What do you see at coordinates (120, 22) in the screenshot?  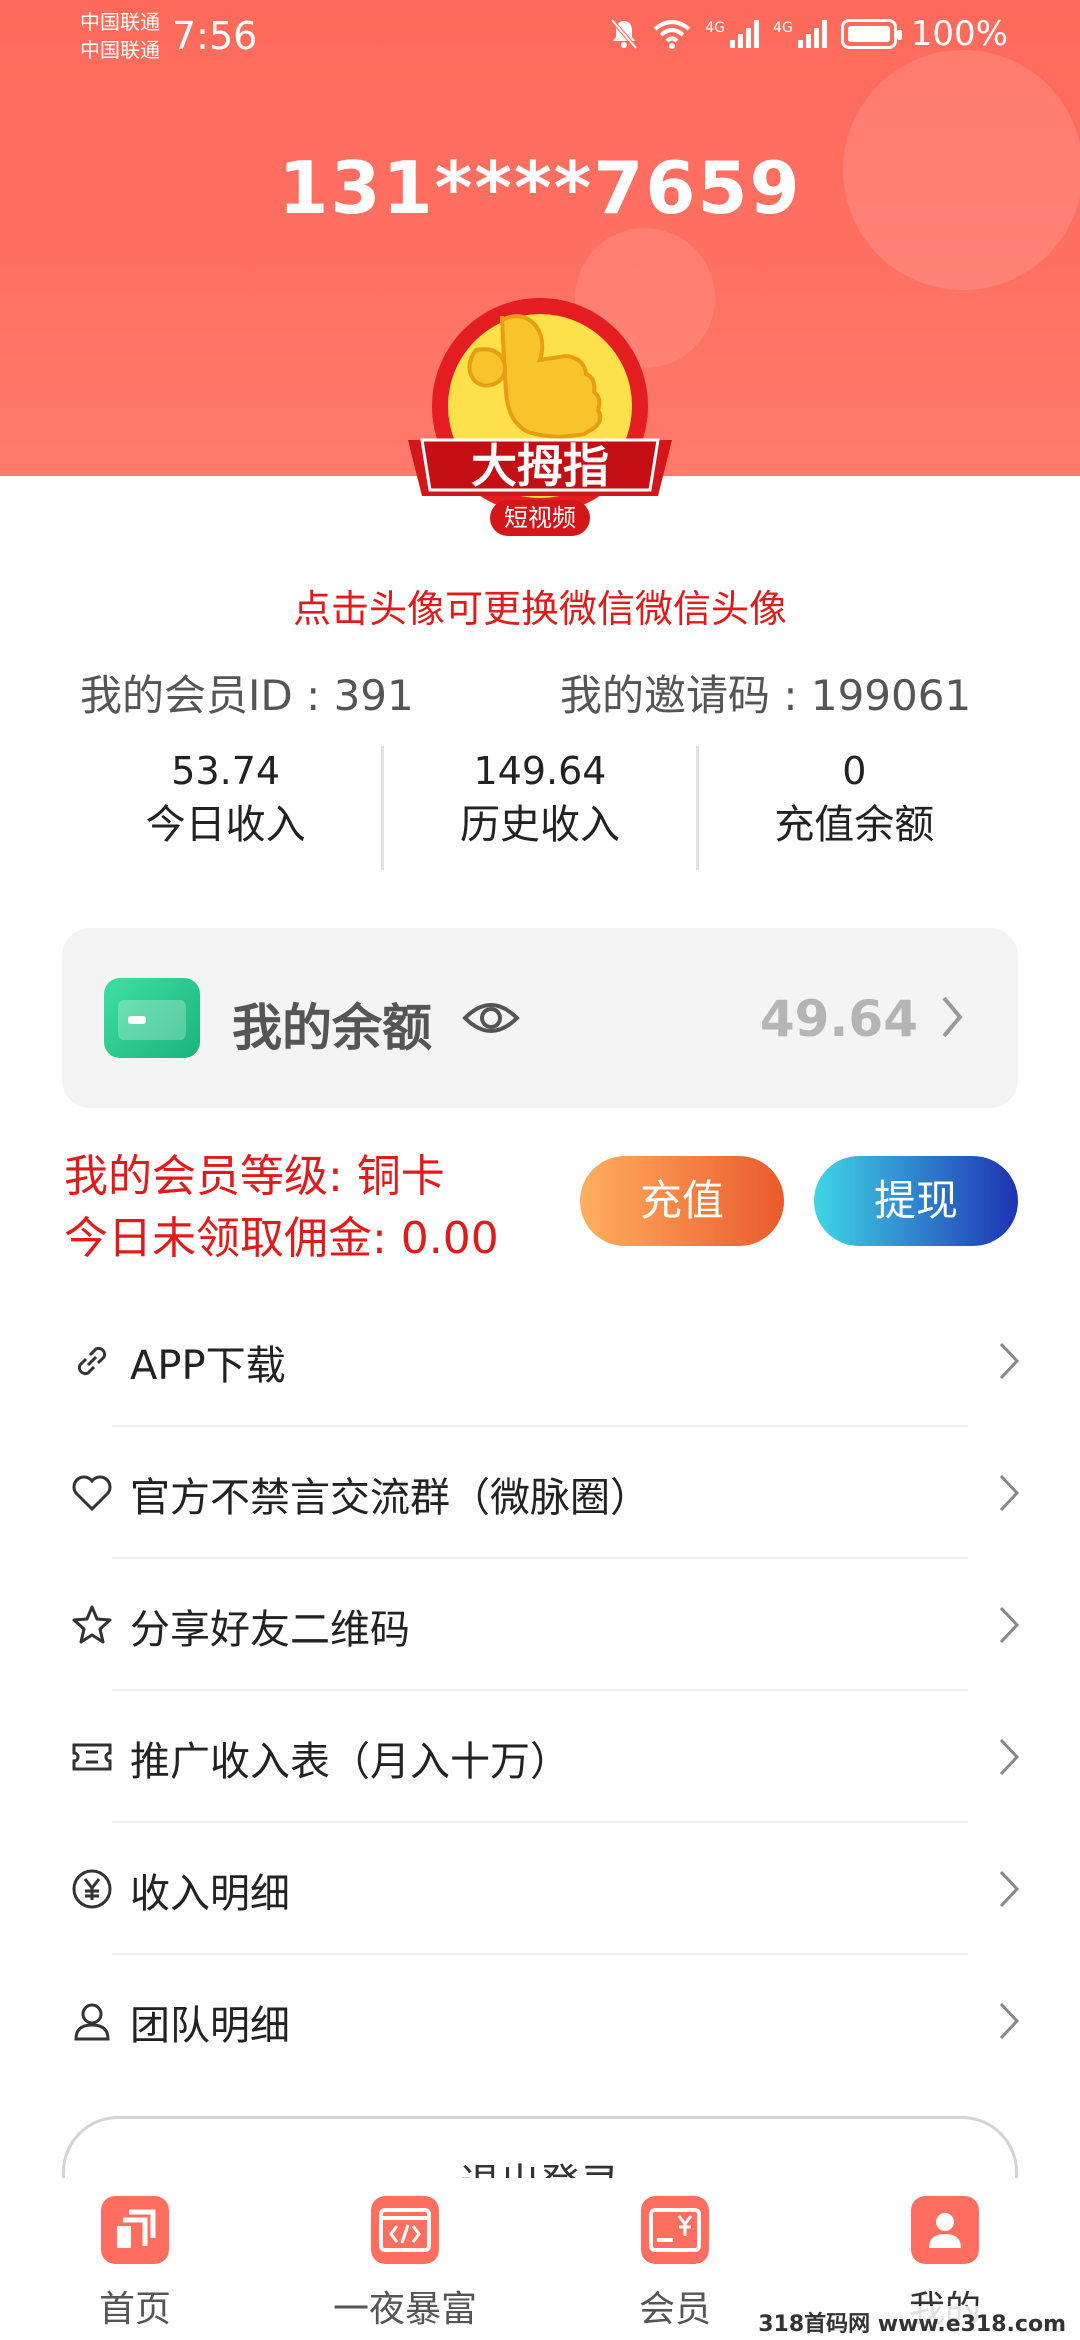 I see `carrier-1: 中国联通` at bounding box center [120, 22].